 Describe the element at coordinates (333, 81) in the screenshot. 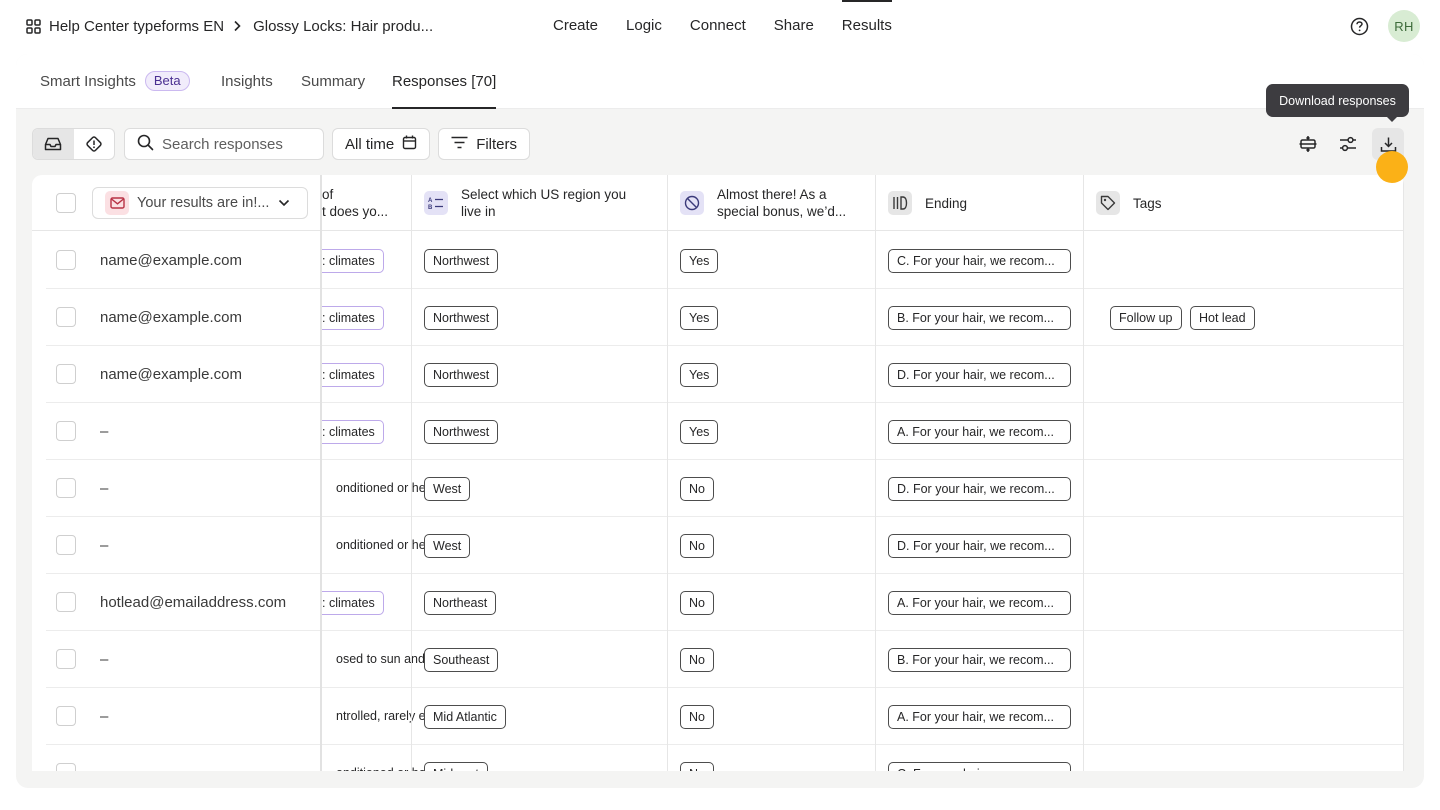

I see `tab-summary: Summary` at that location.